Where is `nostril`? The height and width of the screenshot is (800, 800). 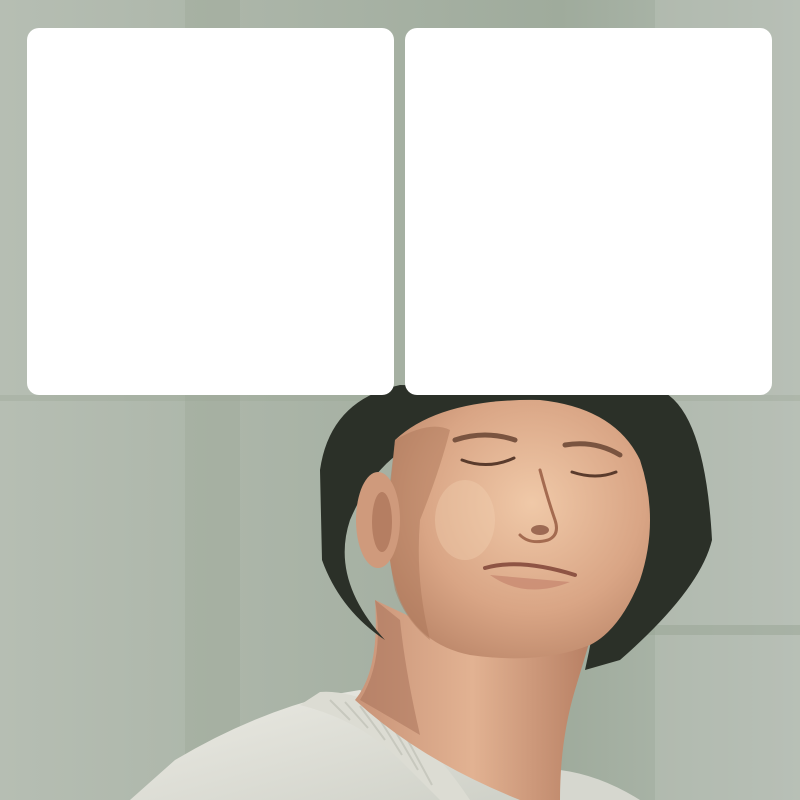
nostril is located at coordinates (540, 530).